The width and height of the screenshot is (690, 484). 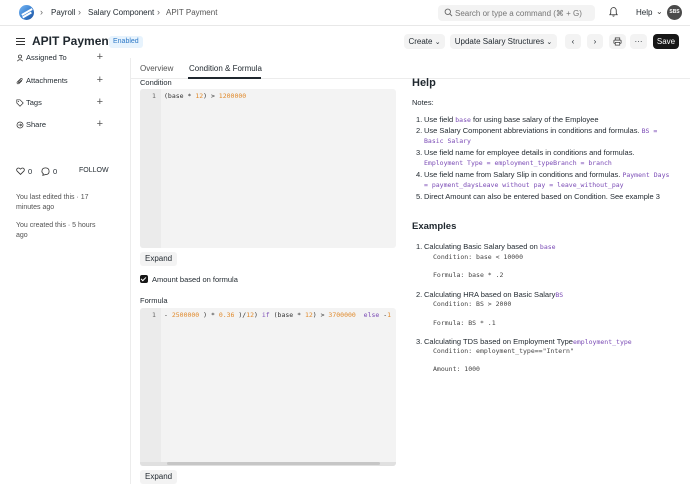 I want to click on paperclip-icon, so click(x=19, y=81).